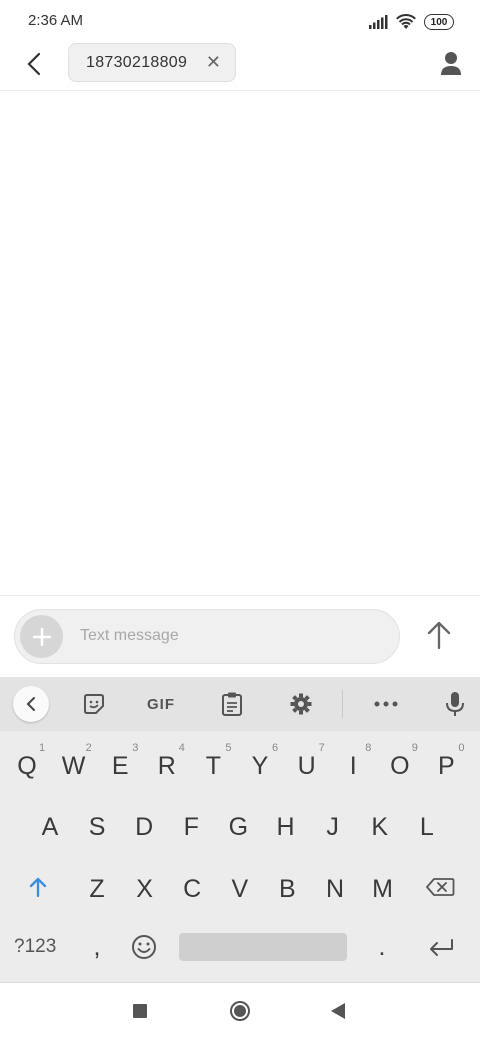 This screenshot has width=480, height=1040. I want to click on sticker-button, so click(94, 704).